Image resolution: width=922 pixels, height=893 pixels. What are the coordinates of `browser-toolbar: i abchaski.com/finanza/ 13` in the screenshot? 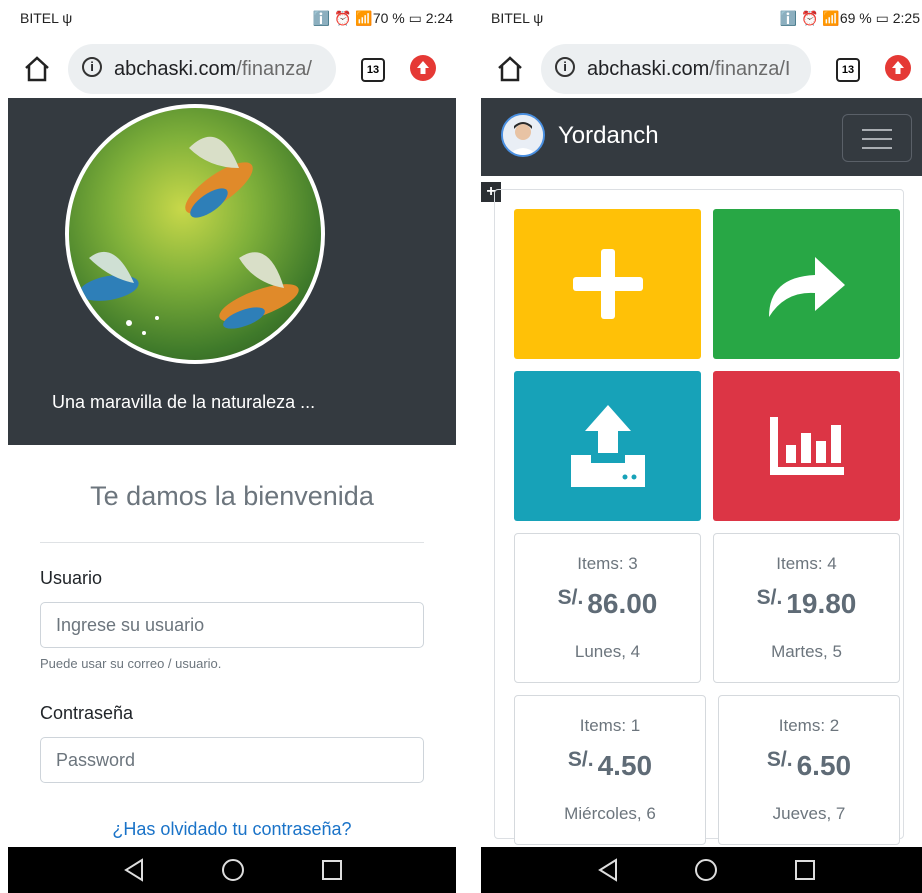 It's located at (232, 70).